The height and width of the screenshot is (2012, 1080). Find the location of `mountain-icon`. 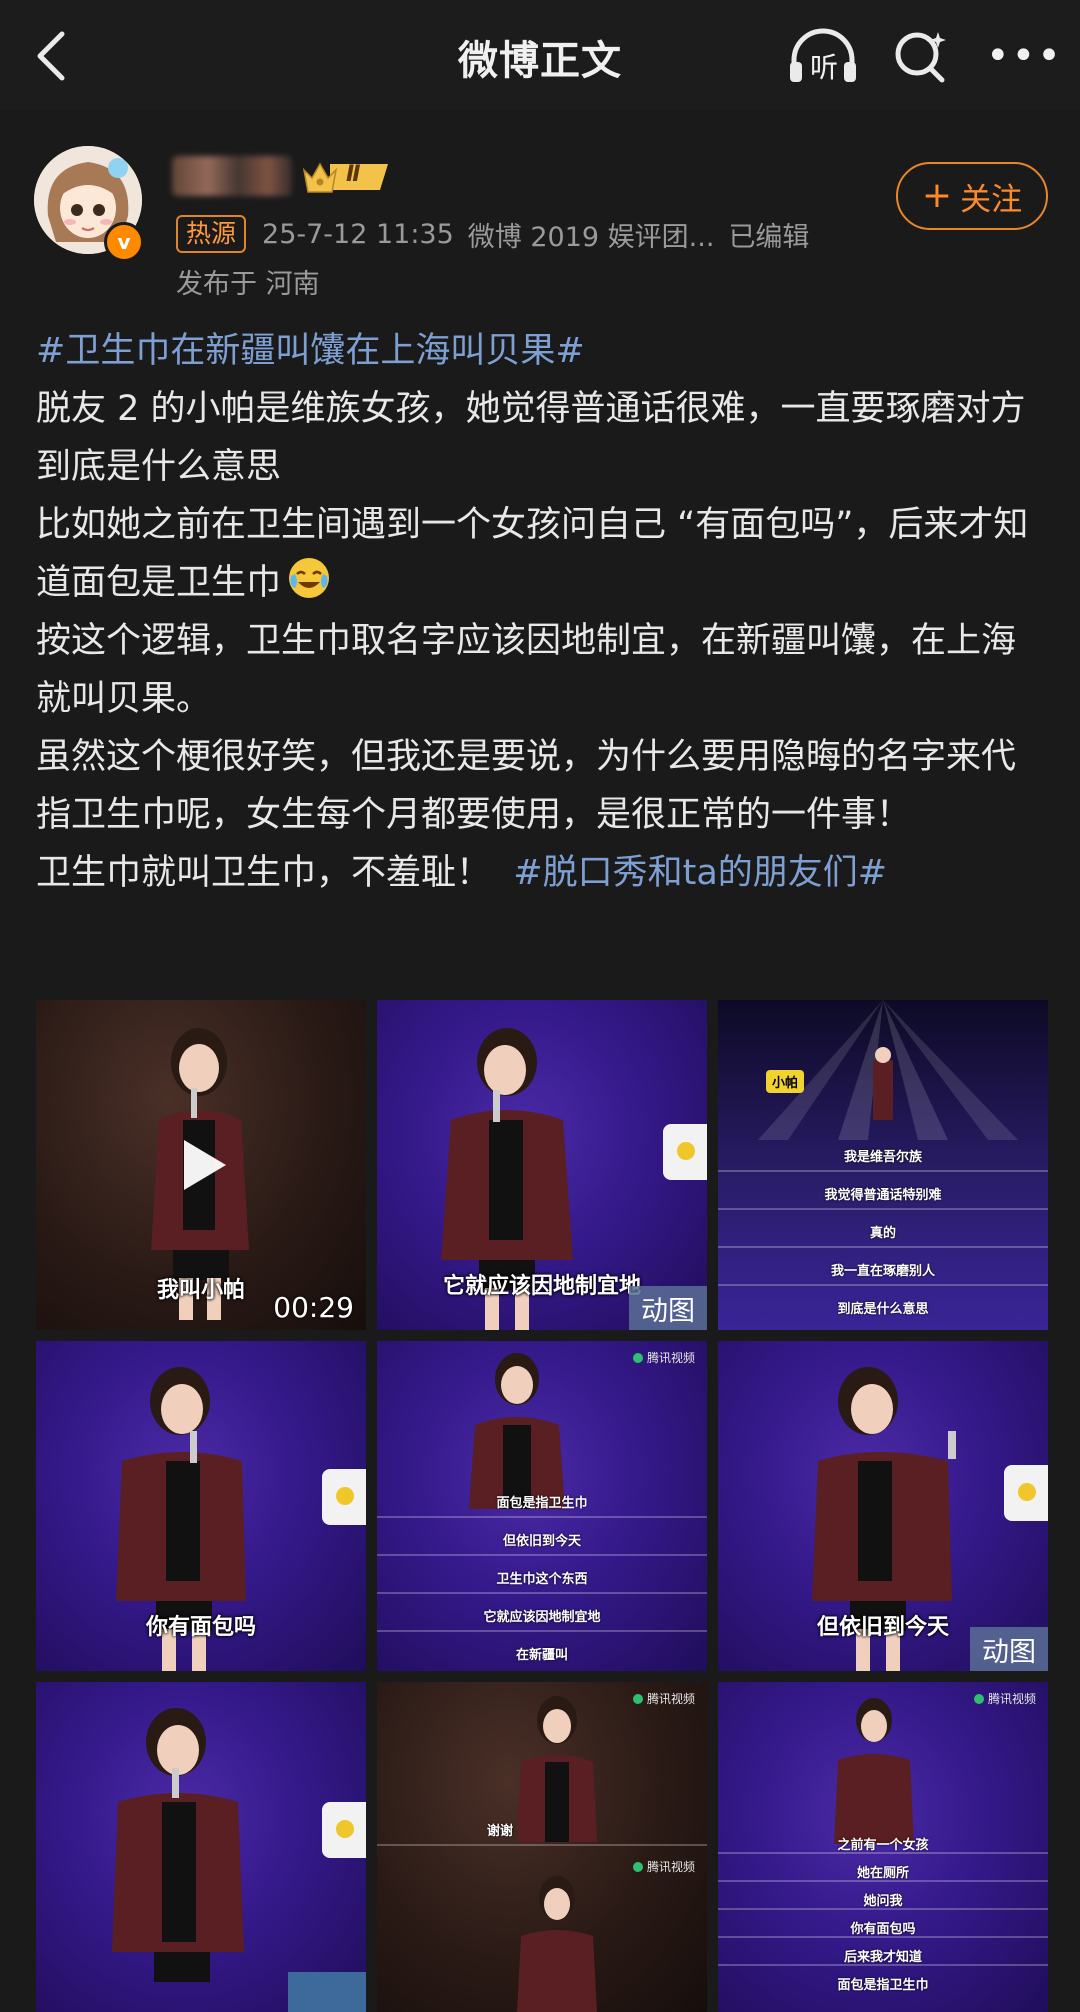

mountain-icon is located at coordinates (327, 1992).